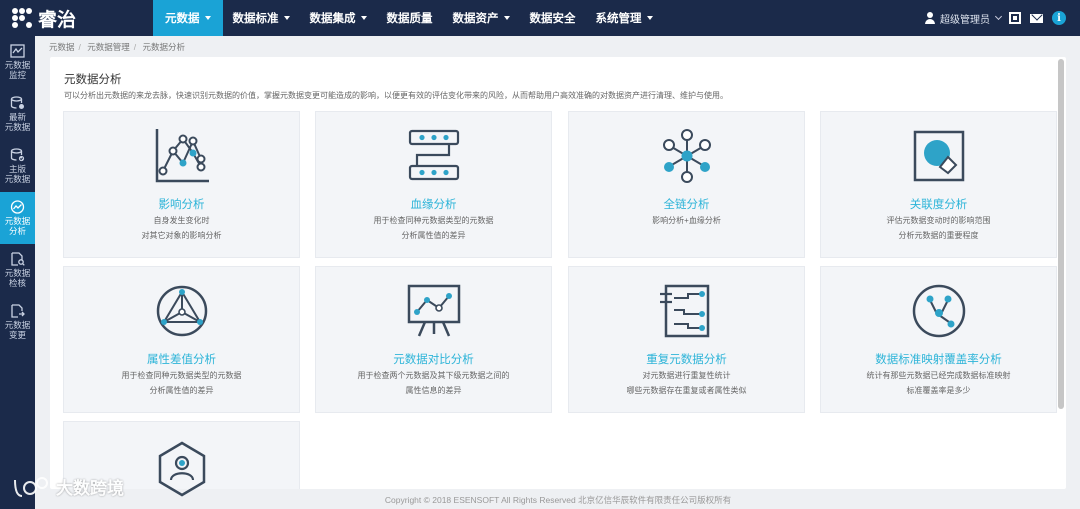 This screenshot has width=1080, height=509. I want to click on nav-item-data-integration: 数据集成, so click(338, 18).